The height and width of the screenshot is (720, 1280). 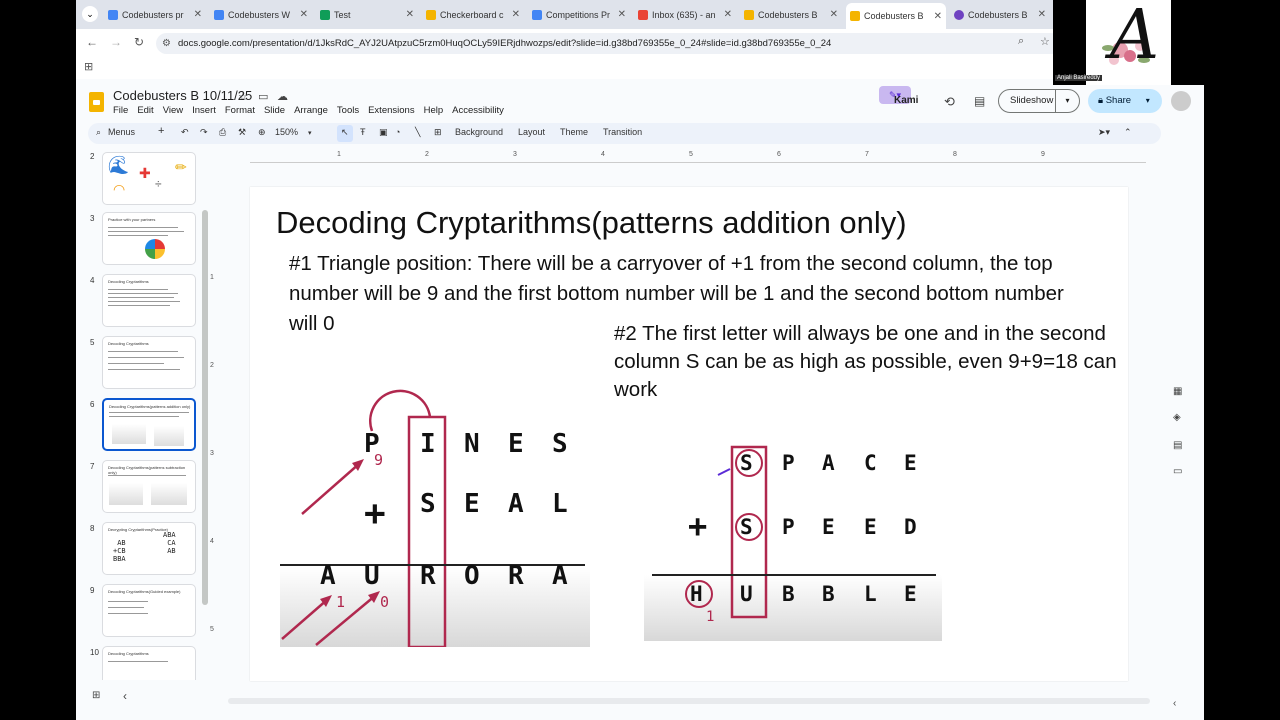 I want to click on paint-format-icon: ⚒, so click(x=242, y=132).